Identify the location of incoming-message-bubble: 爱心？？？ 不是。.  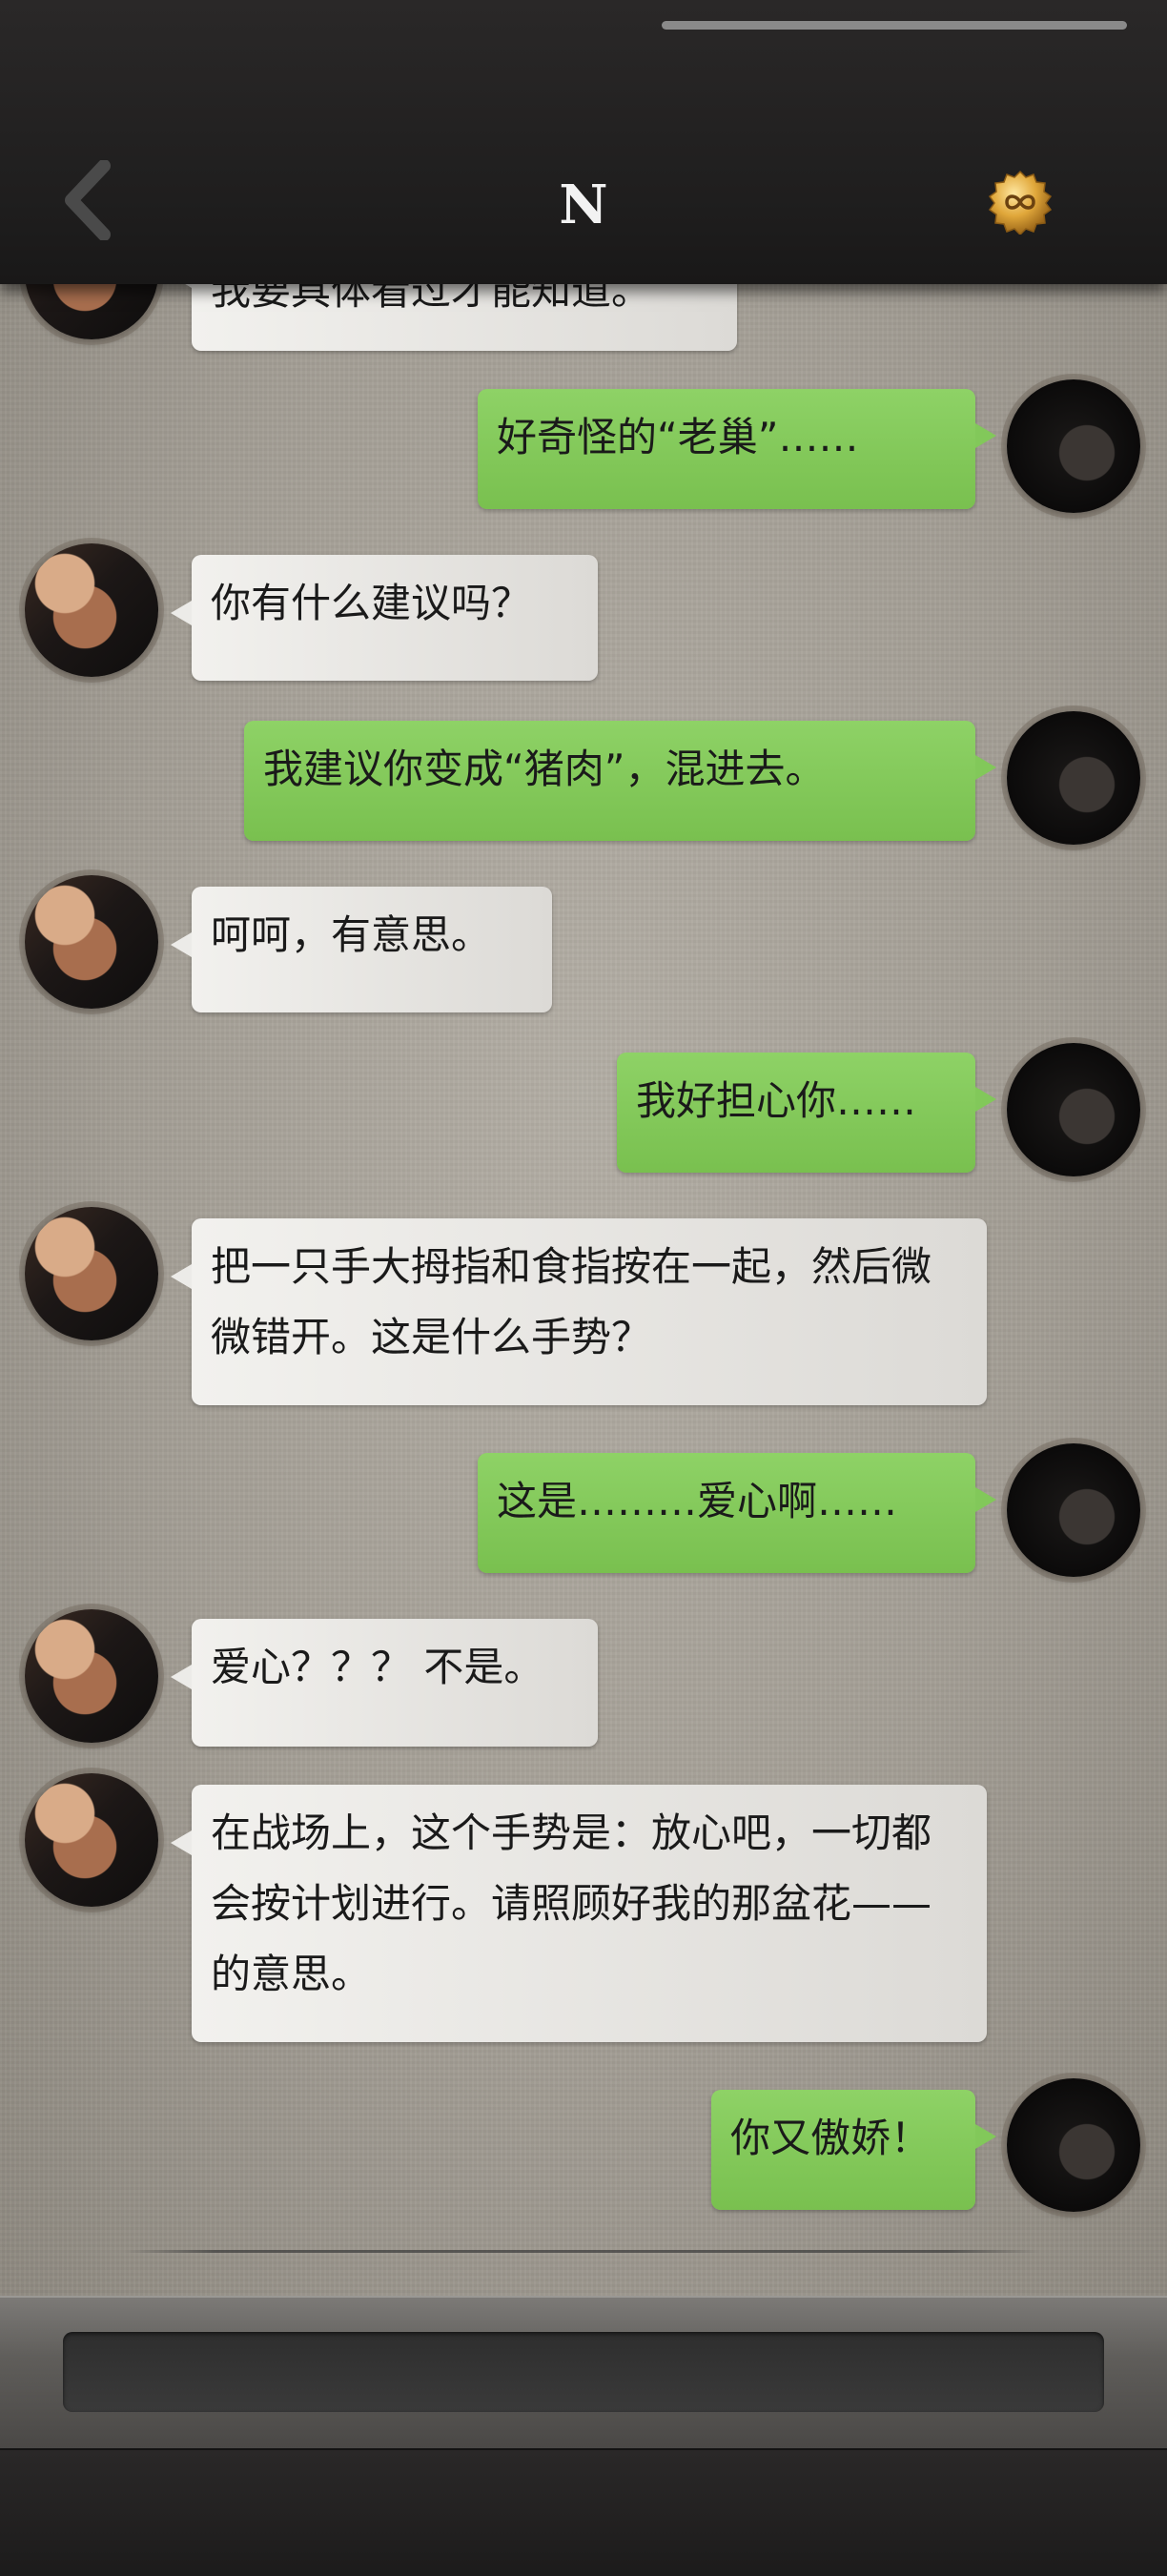
(384, 1683).